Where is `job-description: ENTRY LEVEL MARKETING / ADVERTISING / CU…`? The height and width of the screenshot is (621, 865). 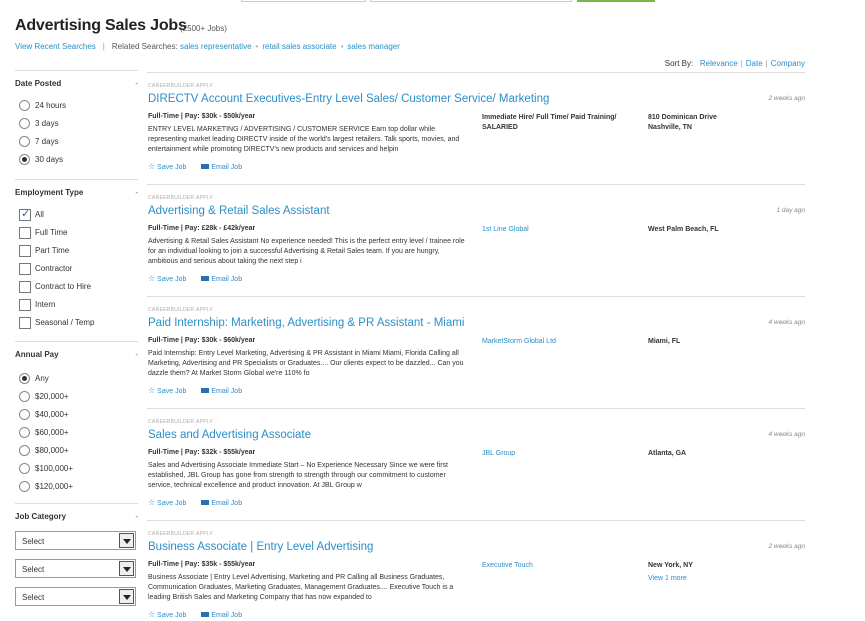 job-description: ENTRY LEVEL MARKETING / ADVERTISING / CU… is located at coordinates (304, 139).